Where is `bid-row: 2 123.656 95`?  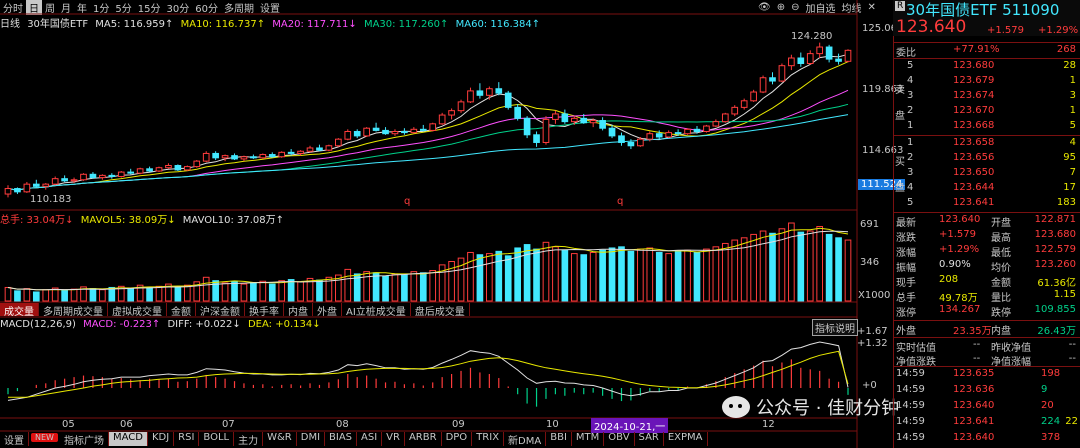 bid-row: 2 123.656 95 is located at coordinates (986, 159).